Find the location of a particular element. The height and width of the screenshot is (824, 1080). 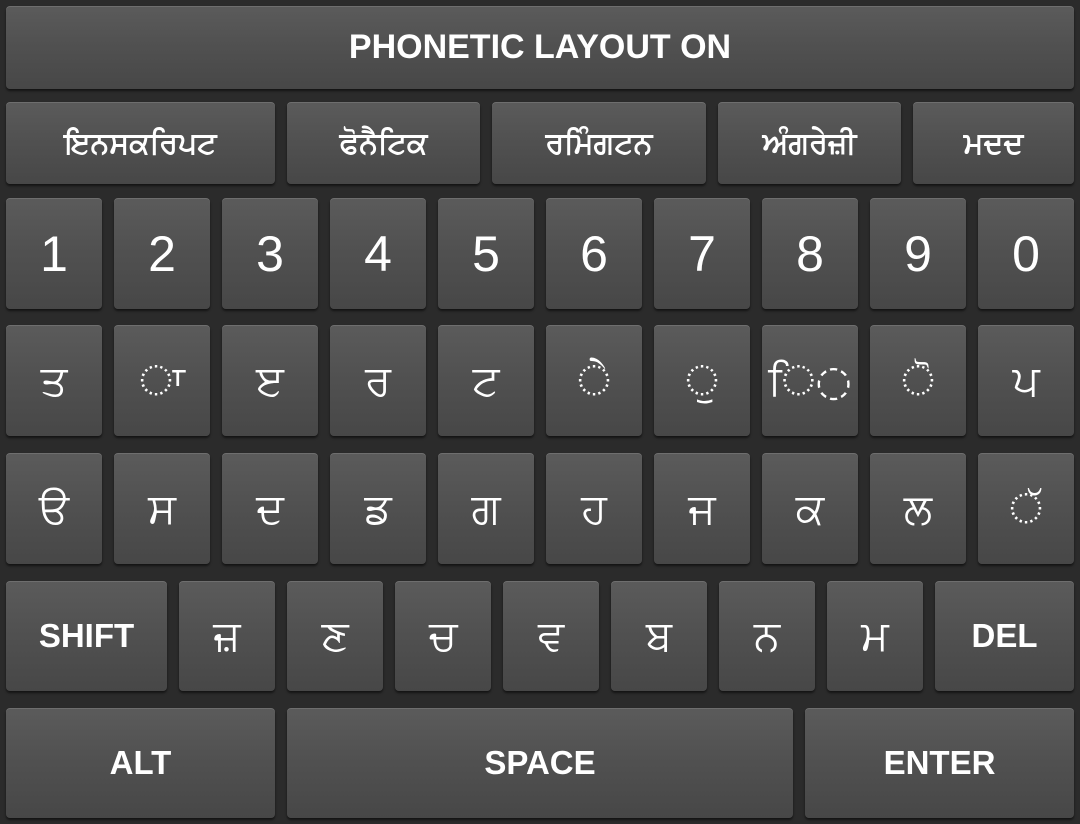

key-label: ਹ is located at coordinates (594, 508).